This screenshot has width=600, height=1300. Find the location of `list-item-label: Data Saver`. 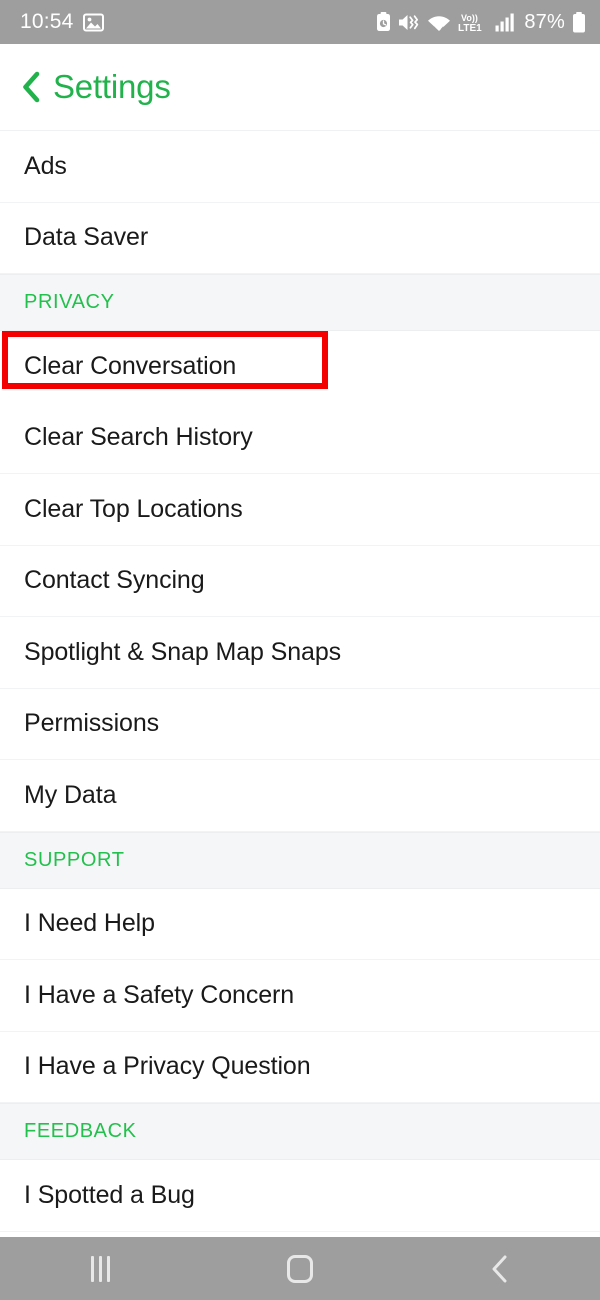

list-item-label: Data Saver is located at coordinates (86, 237).